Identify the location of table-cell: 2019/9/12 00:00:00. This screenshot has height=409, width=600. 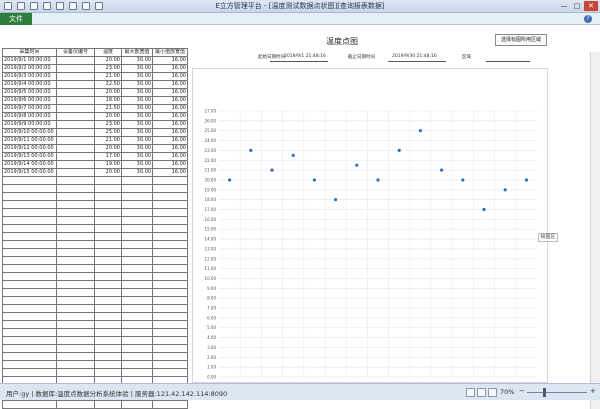
(29, 148).